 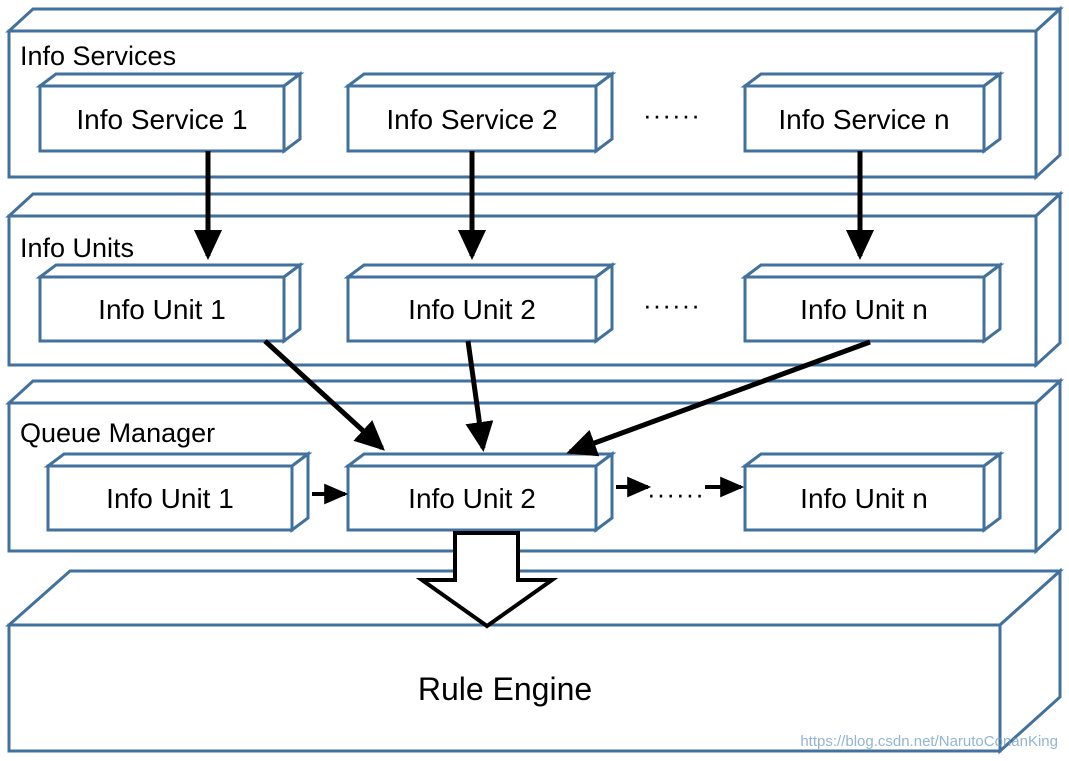 What do you see at coordinates (534, 392) in the screenshot?
I see `band-top-face-queue-manager` at bounding box center [534, 392].